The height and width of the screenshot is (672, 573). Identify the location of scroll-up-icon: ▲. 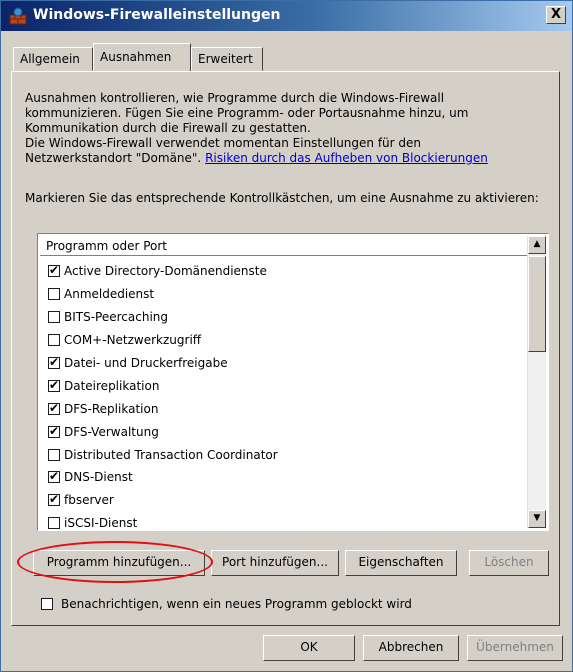
(537, 245).